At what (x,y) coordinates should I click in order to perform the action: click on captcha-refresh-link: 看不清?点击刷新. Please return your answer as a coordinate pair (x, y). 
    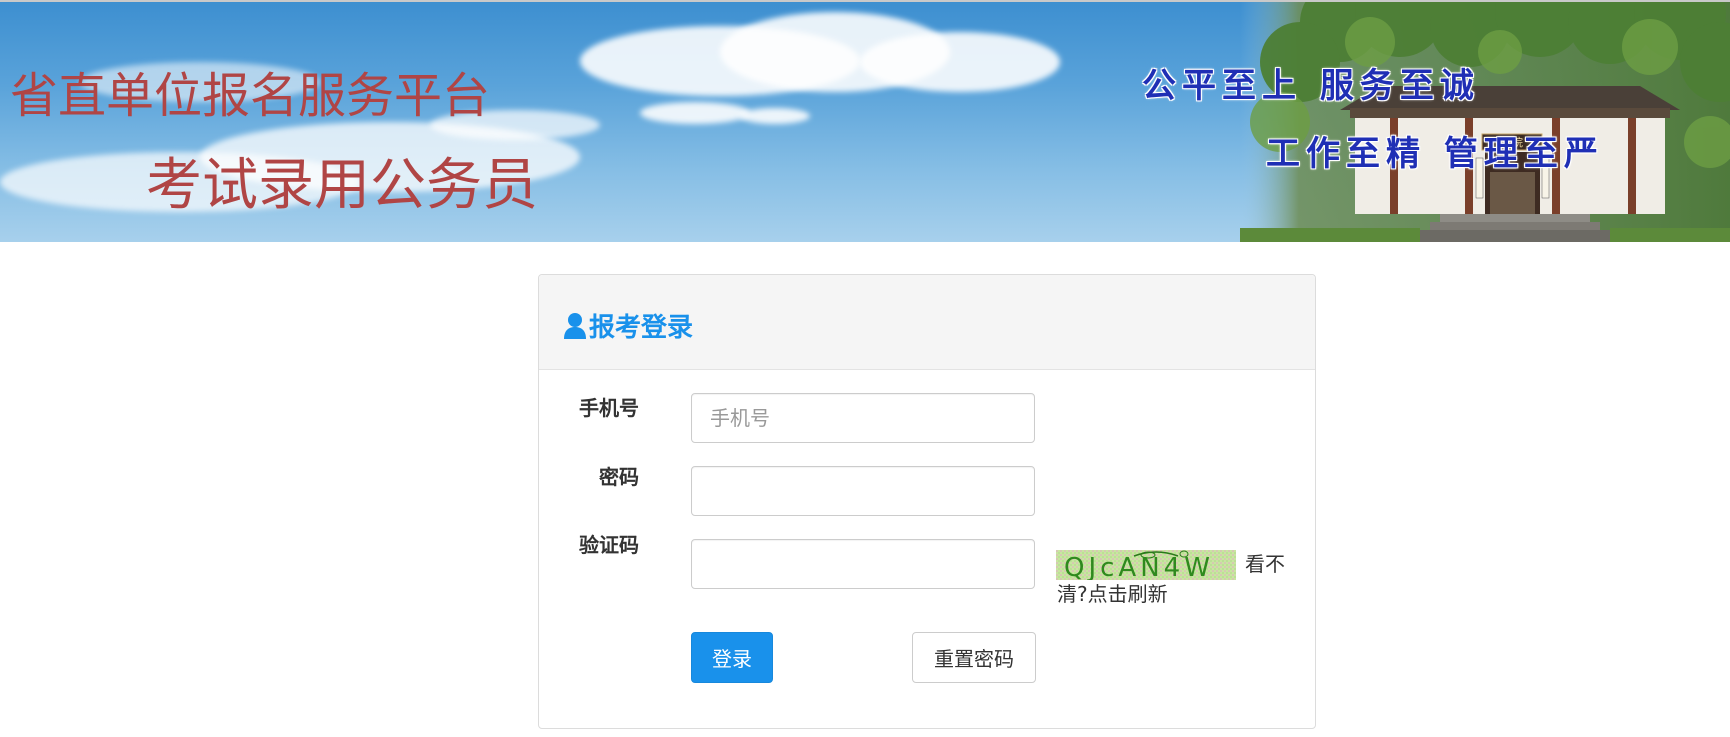
    Looking at the image, I should click on (1177, 579).